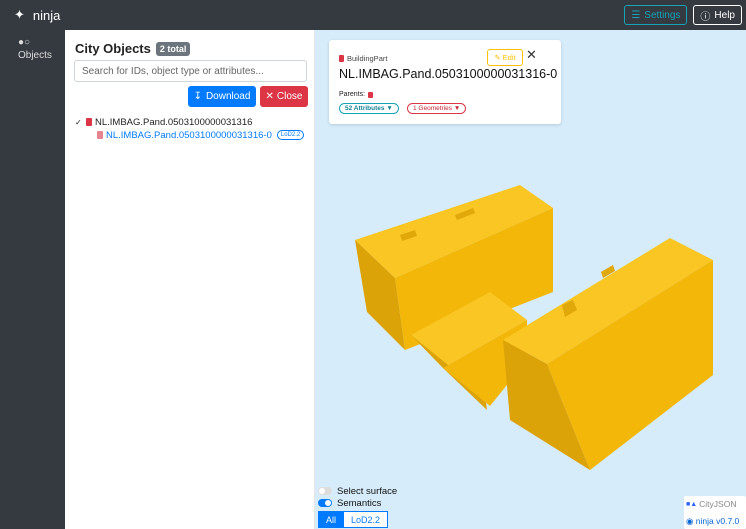 This screenshot has height=529, width=746. Describe the element at coordinates (433, 108) in the screenshot. I see `geometries-label: 1 Geometries` at that location.